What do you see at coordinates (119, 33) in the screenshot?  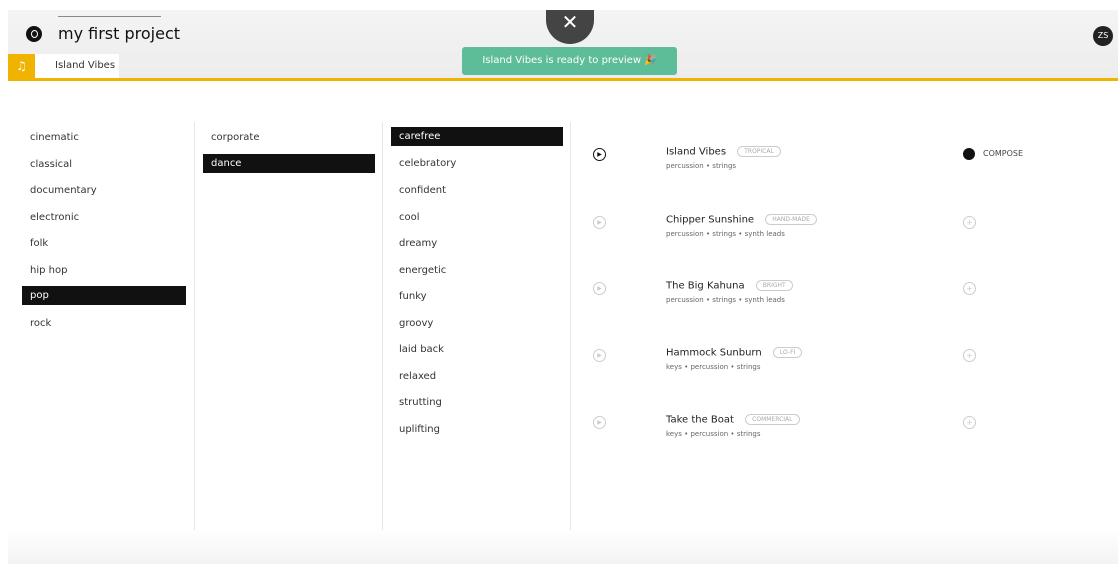 I see `project-title: my first project` at bounding box center [119, 33].